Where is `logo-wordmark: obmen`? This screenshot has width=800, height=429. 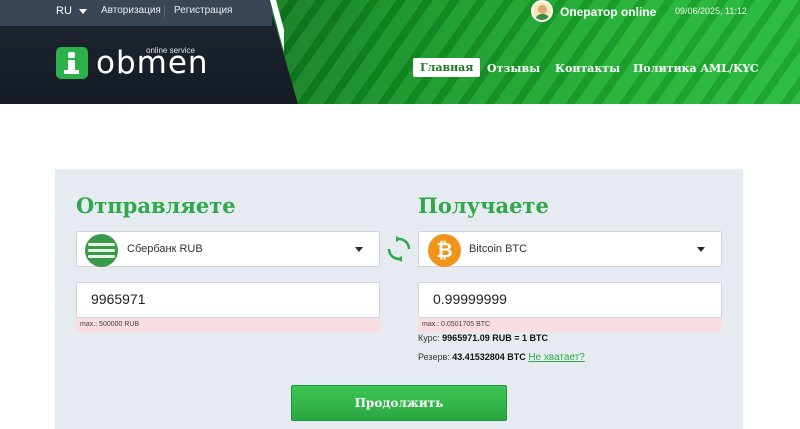 logo-wordmark: obmen is located at coordinates (152, 63).